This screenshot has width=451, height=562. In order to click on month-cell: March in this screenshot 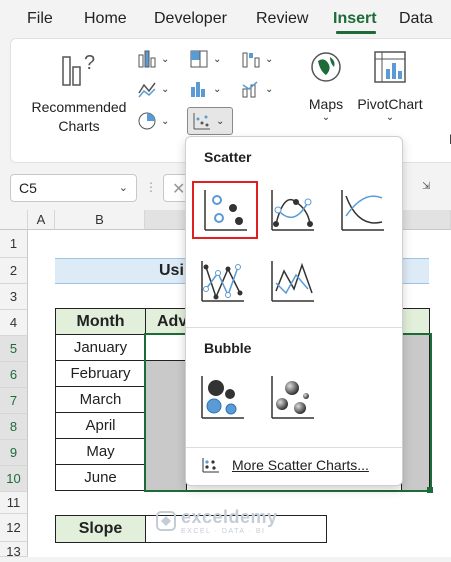, I will do `click(100, 399)`.